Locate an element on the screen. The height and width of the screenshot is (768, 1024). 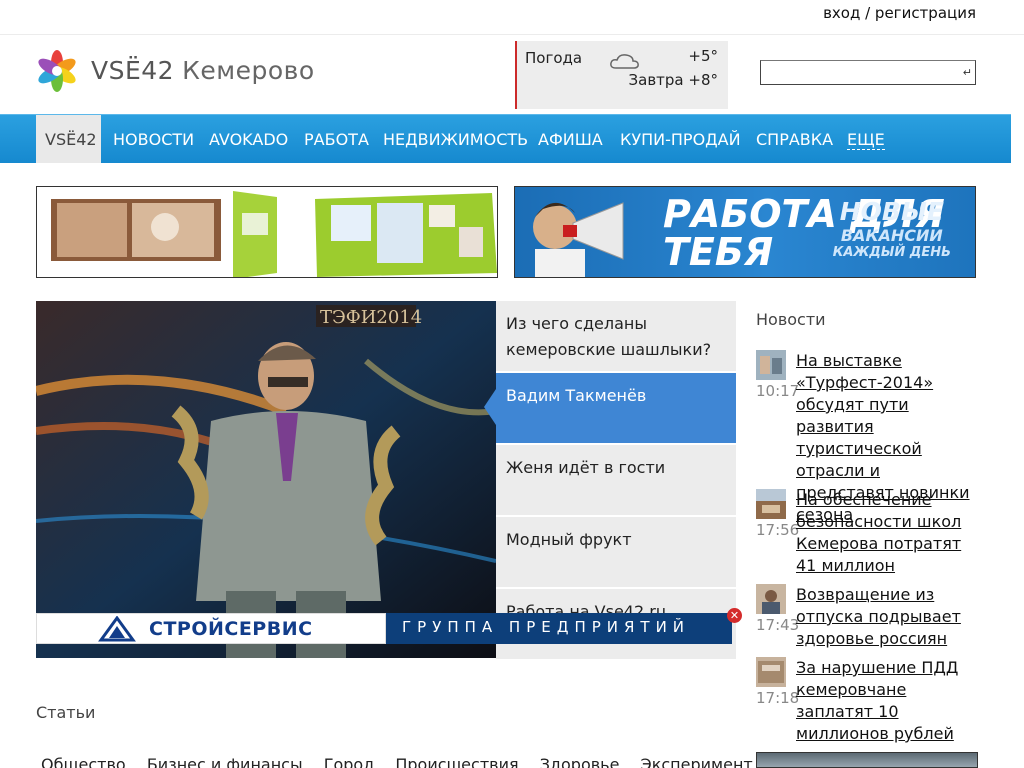
news-heading: Новости is located at coordinates (791, 319).